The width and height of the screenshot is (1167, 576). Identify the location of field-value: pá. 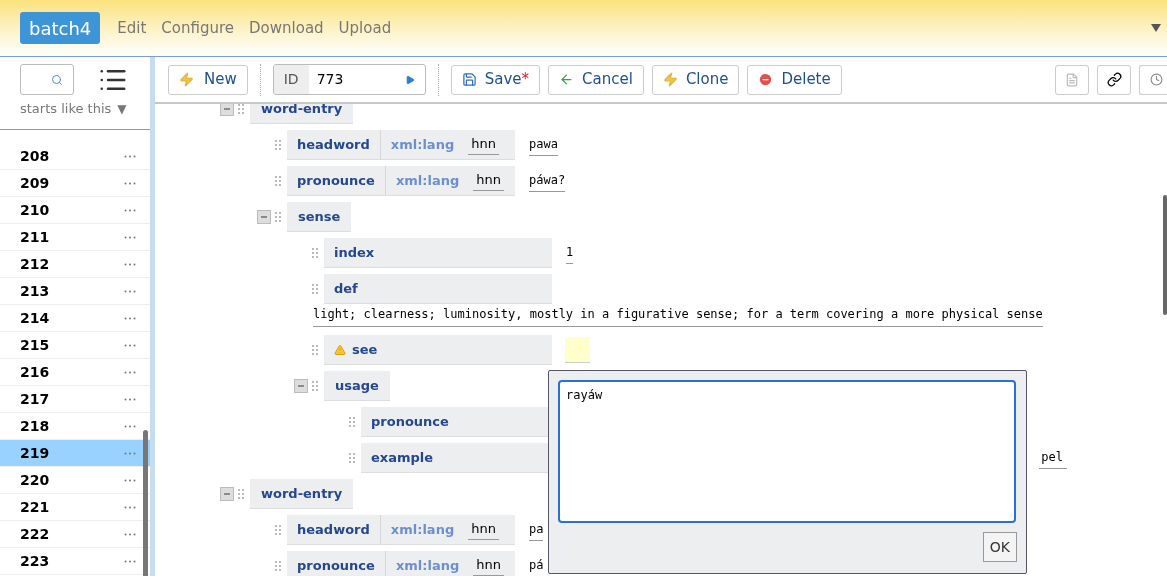
(536, 565).